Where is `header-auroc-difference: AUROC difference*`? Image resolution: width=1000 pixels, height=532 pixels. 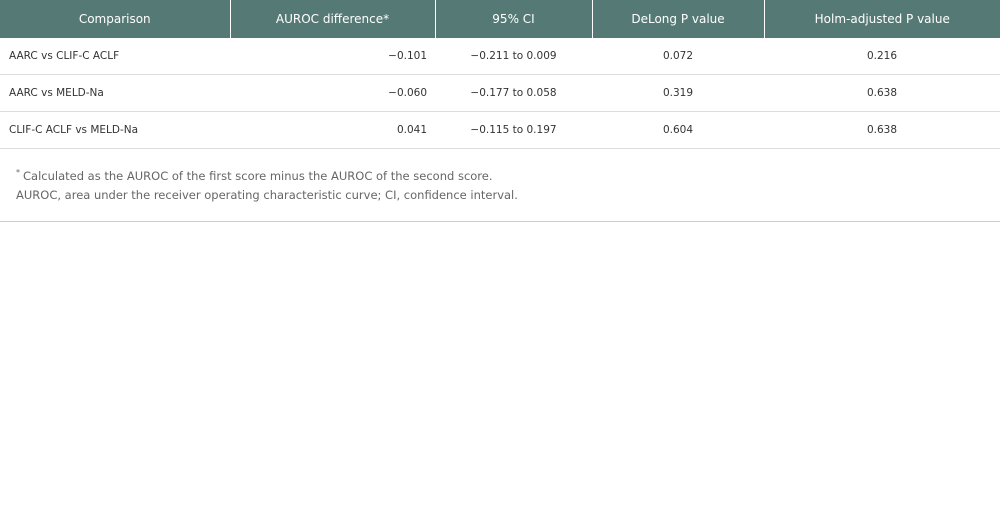
header-auroc-difference: AUROC difference* is located at coordinates (332, 19).